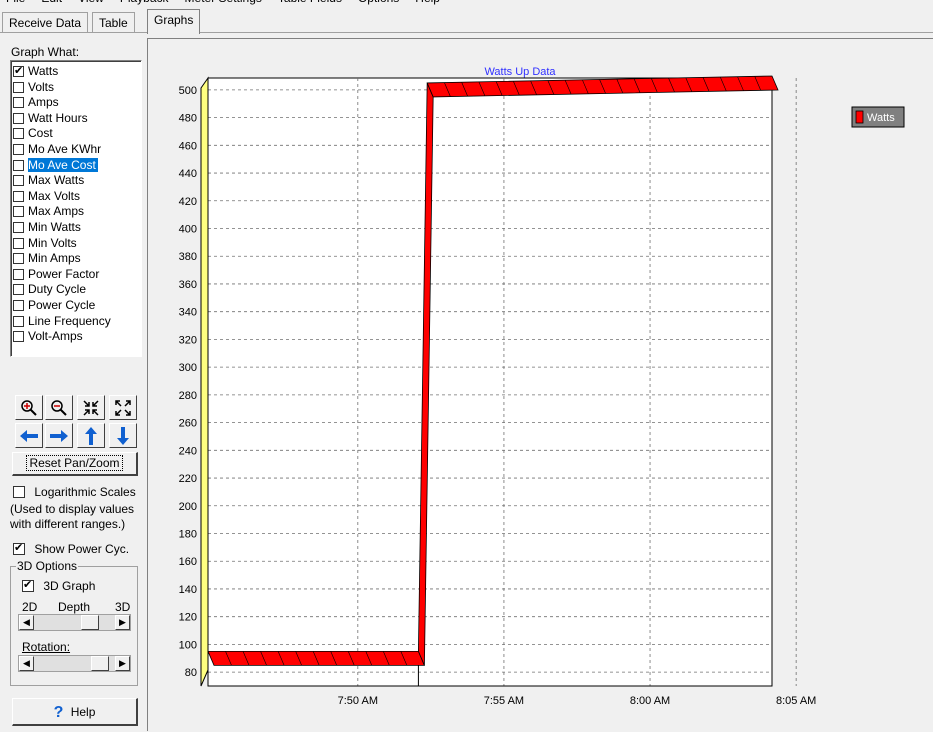 This screenshot has width=933, height=732. Describe the element at coordinates (77, 71) in the screenshot. I see `graph-item-watts: Watts` at that location.